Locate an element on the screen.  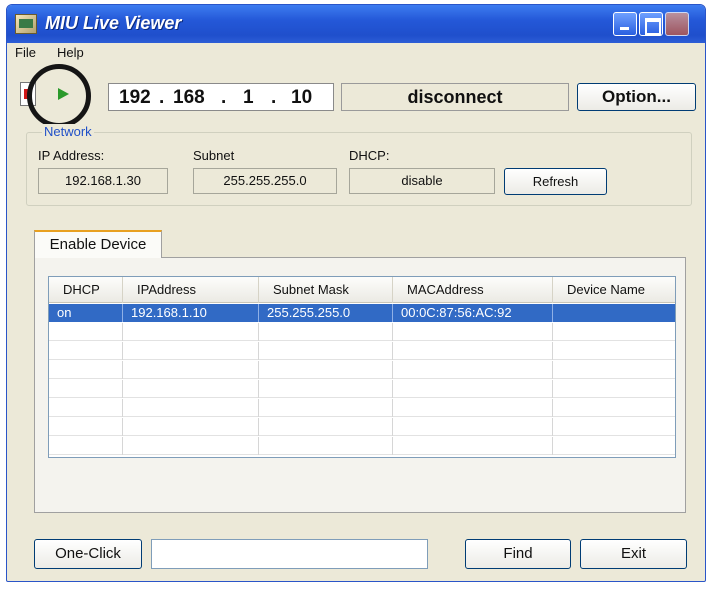
app-icon is located at coordinates (26, 24).